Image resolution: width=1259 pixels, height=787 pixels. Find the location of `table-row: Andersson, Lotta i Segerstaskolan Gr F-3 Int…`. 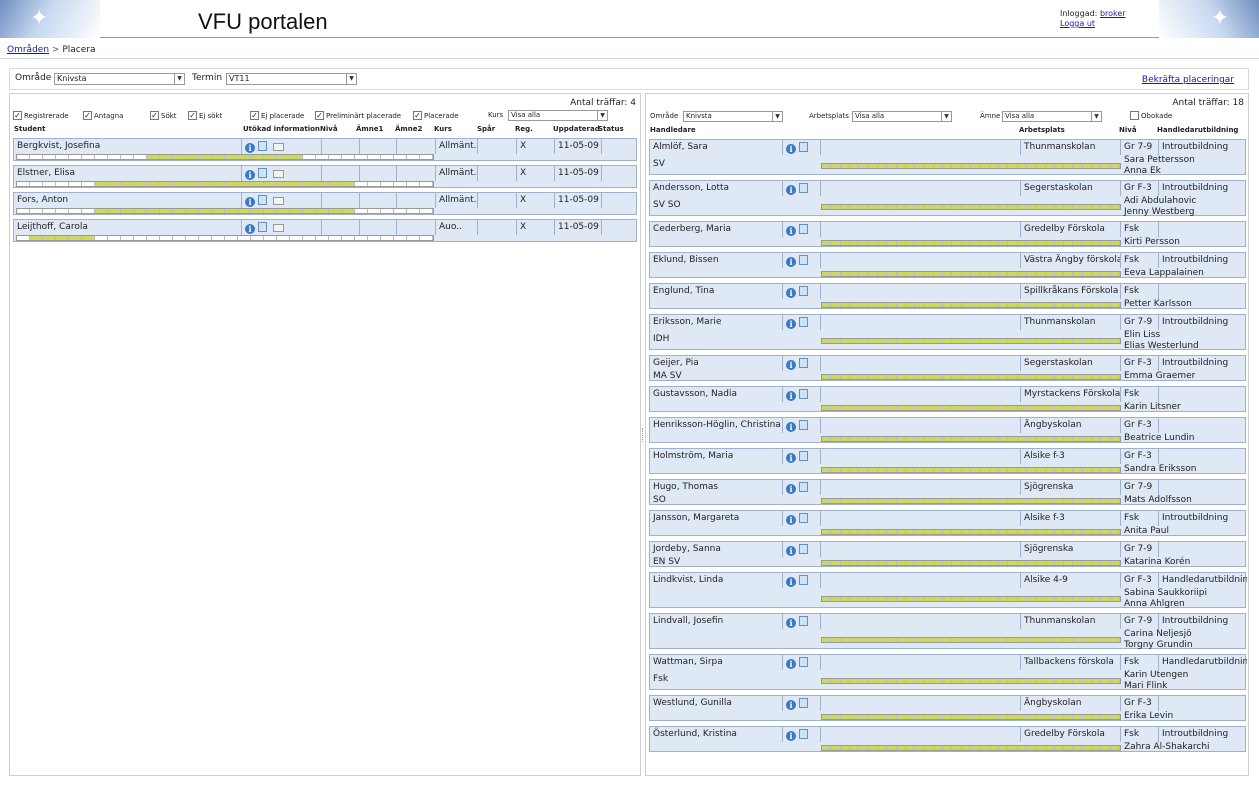

table-row: Andersson, Lotta i Segerstaskolan Gr F-3 Int… is located at coordinates (947, 198).